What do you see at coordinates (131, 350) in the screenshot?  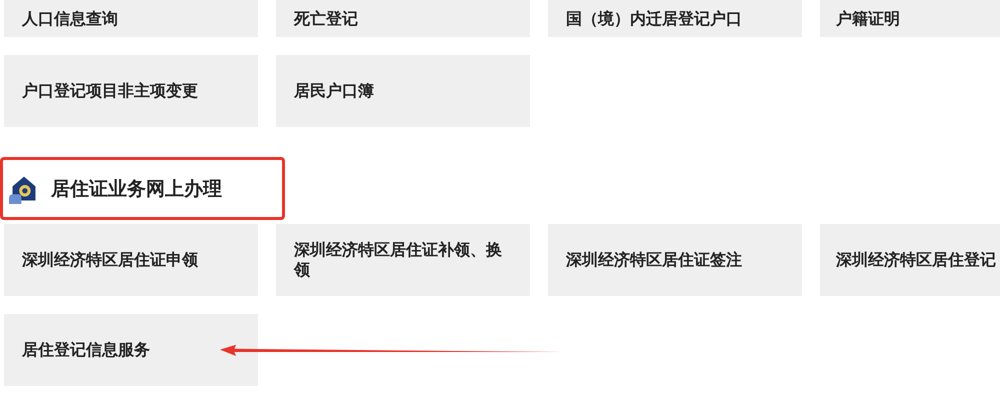 I see `service-tile: 居住登记信息服务` at bounding box center [131, 350].